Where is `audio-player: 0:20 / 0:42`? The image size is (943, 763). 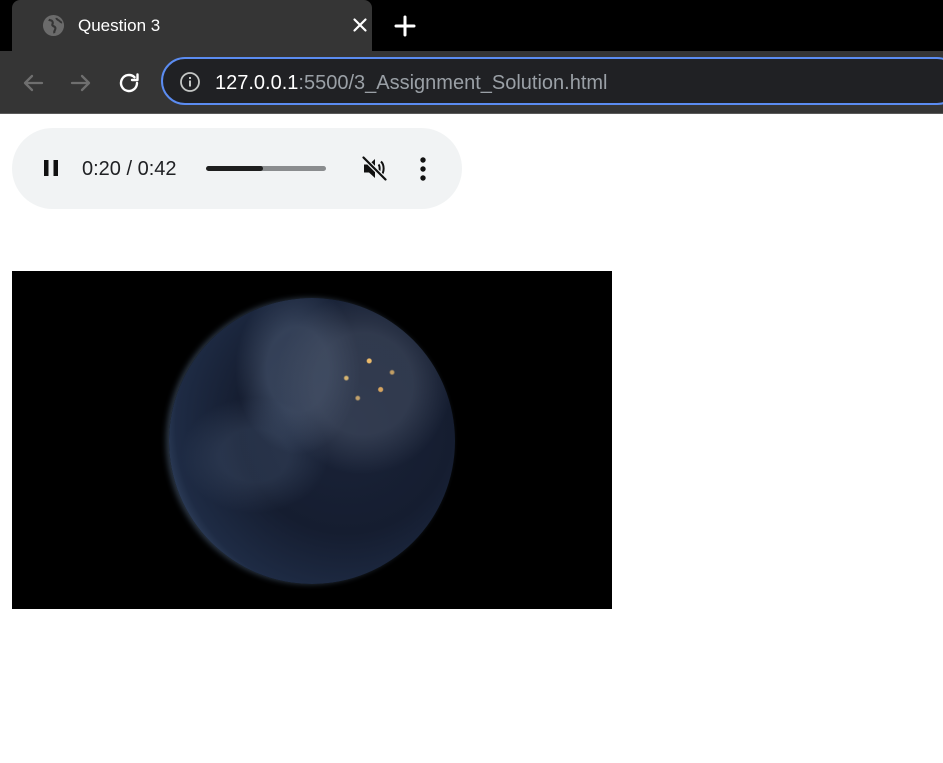 audio-player: 0:20 / 0:42 is located at coordinates (237, 168).